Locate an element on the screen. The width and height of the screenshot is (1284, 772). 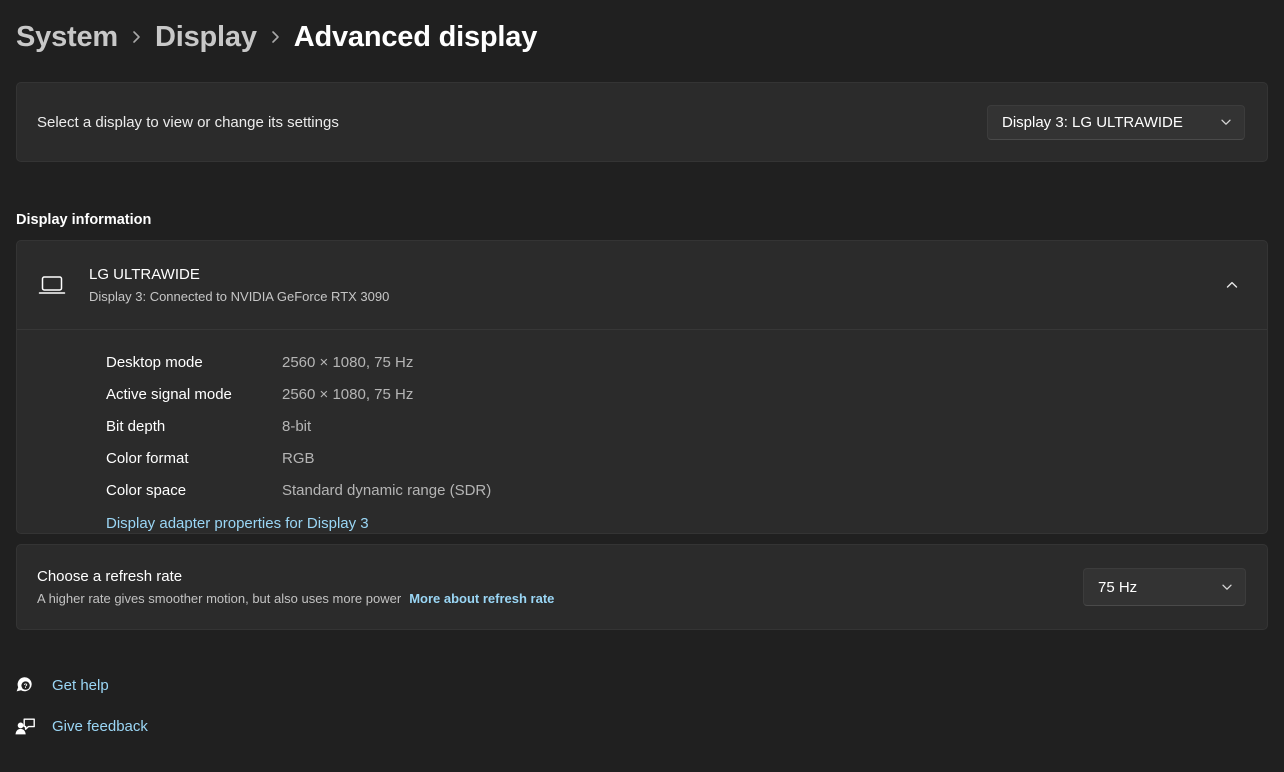
info-value: 8-bit is located at coordinates (297, 426).